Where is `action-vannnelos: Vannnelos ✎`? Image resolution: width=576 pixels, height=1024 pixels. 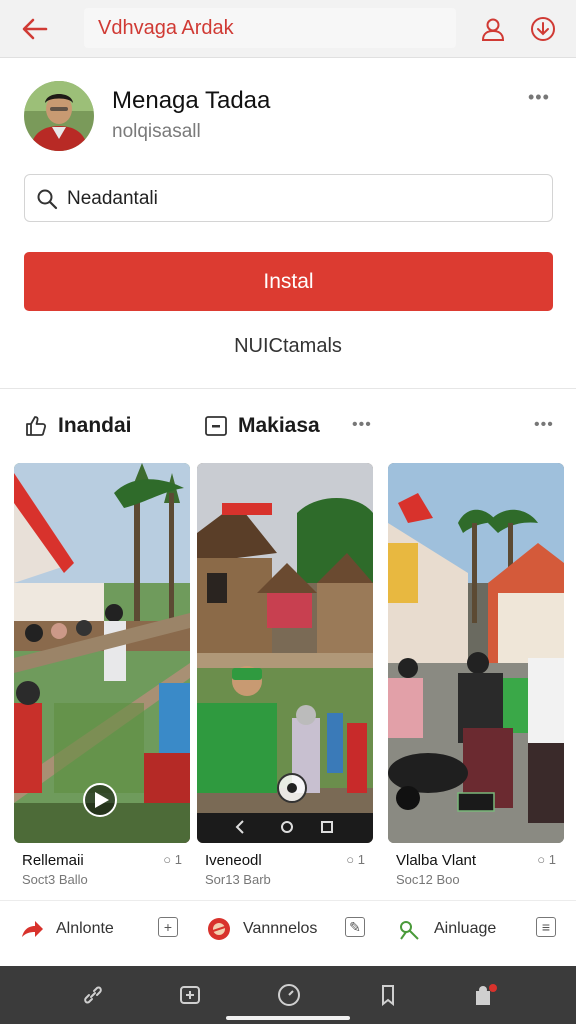 action-vannnelos: Vannnelos ✎ is located at coordinates (282, 929).